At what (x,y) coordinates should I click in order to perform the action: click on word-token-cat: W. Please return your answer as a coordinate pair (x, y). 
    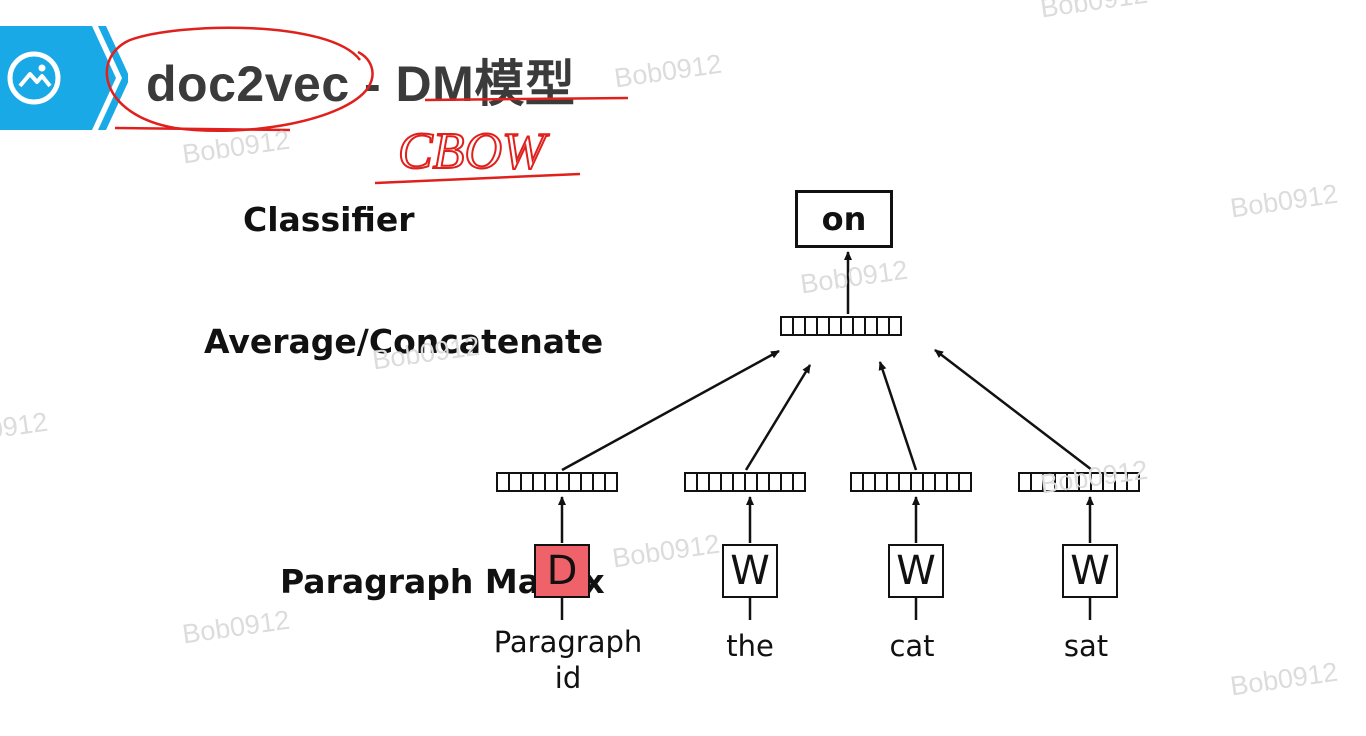
    Looking at the image, I should click on (916, 571).